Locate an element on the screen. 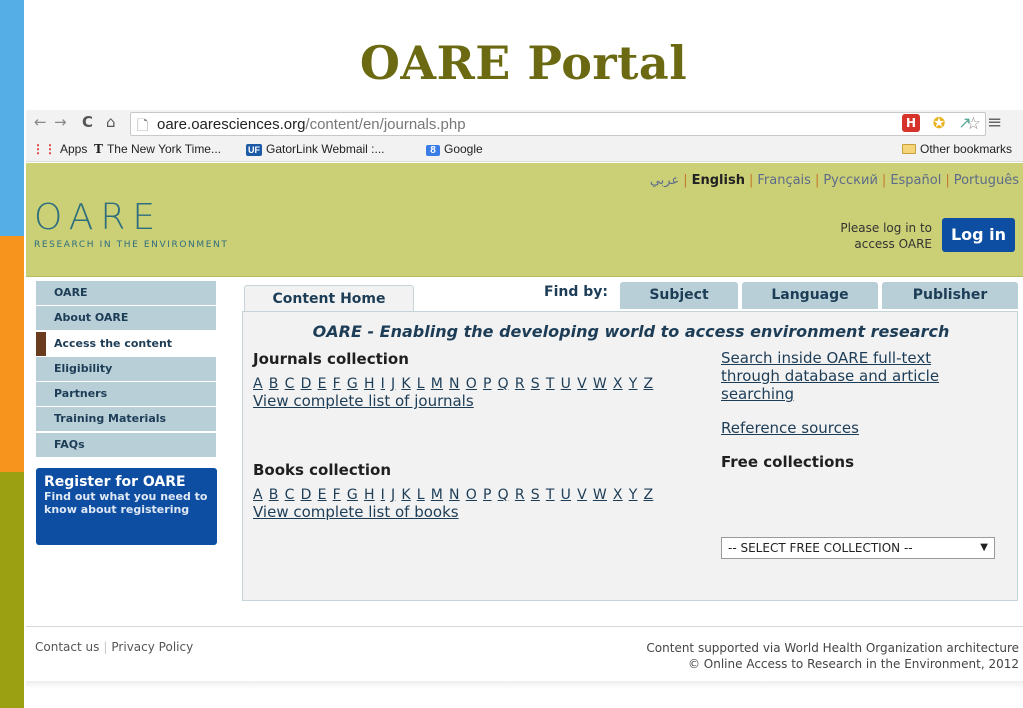  nav-item-partners: Partners is located at coordinates (126, 394).